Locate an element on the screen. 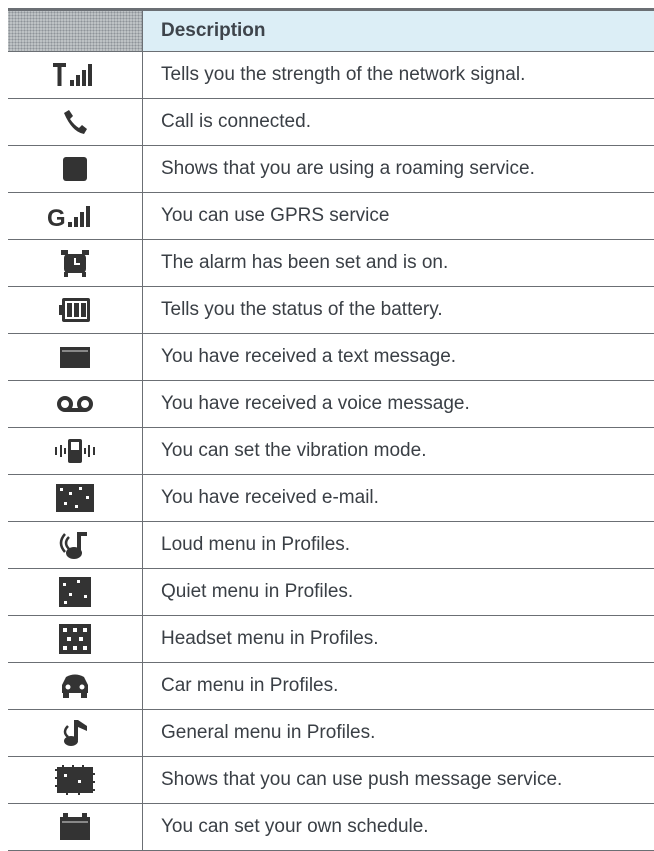  email-icon is located at coordinates (75, 498).